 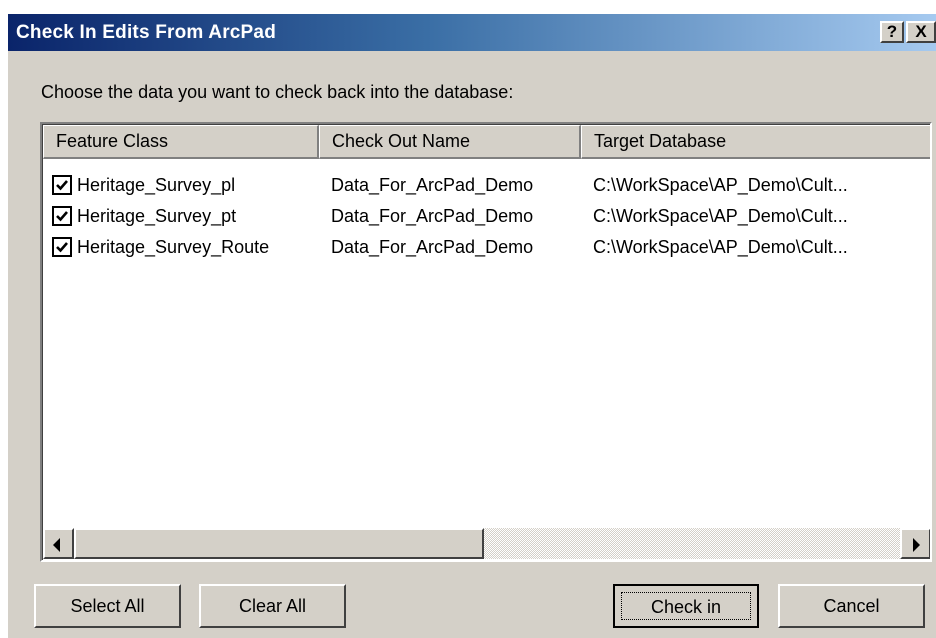 I want to click on help-button: ?, so click(x=892, y=32).